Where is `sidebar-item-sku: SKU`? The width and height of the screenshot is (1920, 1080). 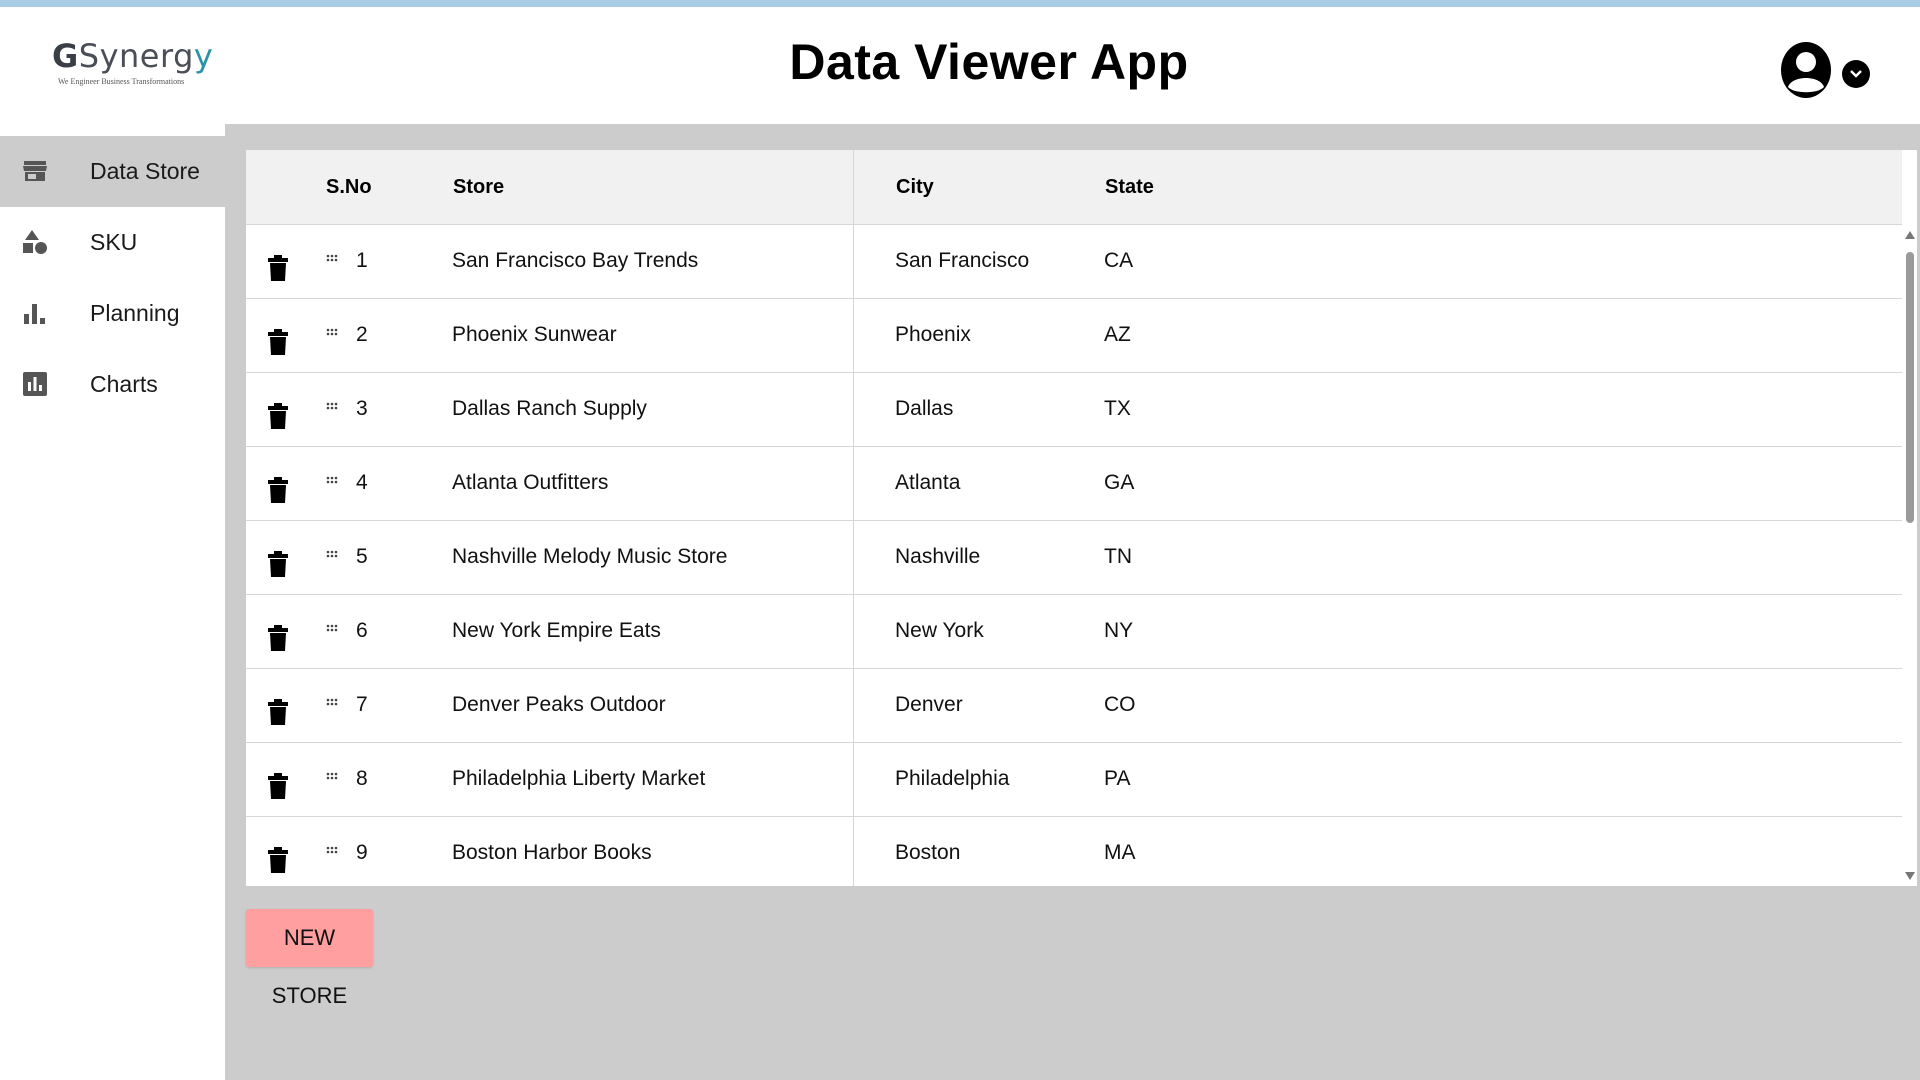
sidebar-item-sku: SKU is located at coordinates (112, 242).